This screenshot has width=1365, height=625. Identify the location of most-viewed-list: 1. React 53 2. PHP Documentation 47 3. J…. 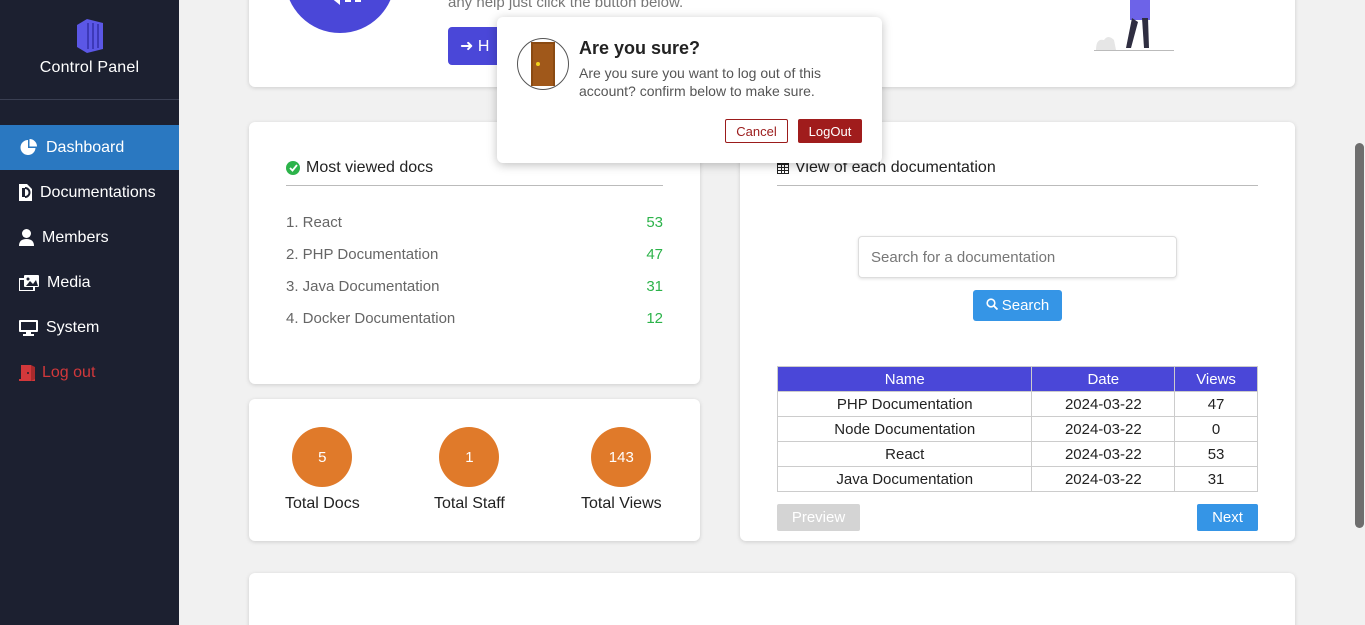
(474, 278).